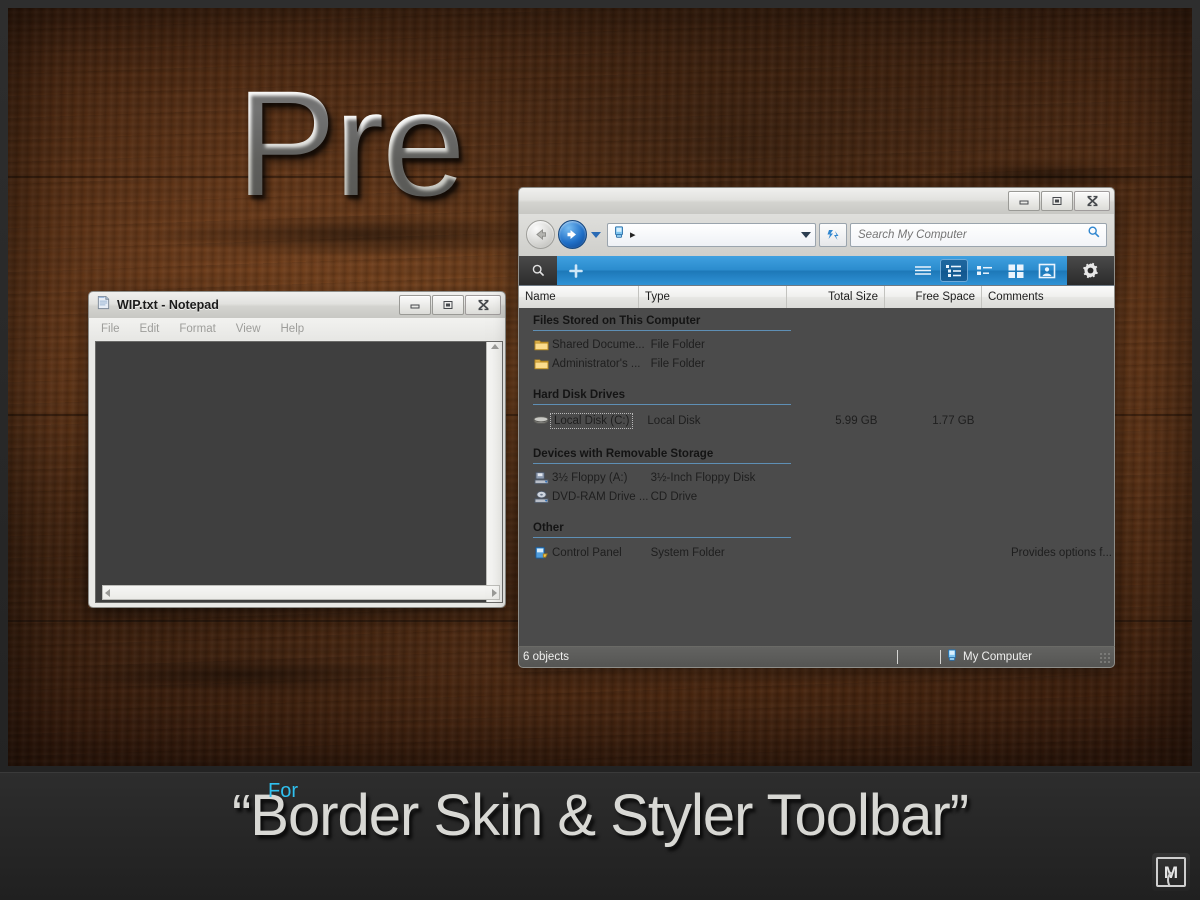 The image size is (1200, 900). I want to click on scroll-up-arrow-icon, so click(494, 346).